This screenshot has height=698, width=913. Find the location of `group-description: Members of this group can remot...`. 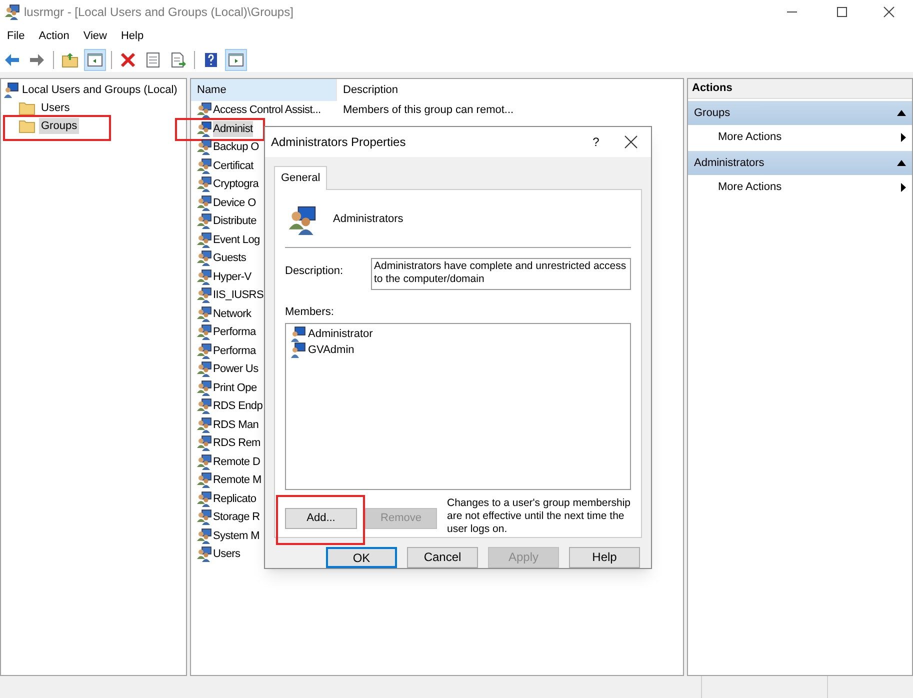

group-description: Members of this group can remot... is located at coordinates (428, 110).